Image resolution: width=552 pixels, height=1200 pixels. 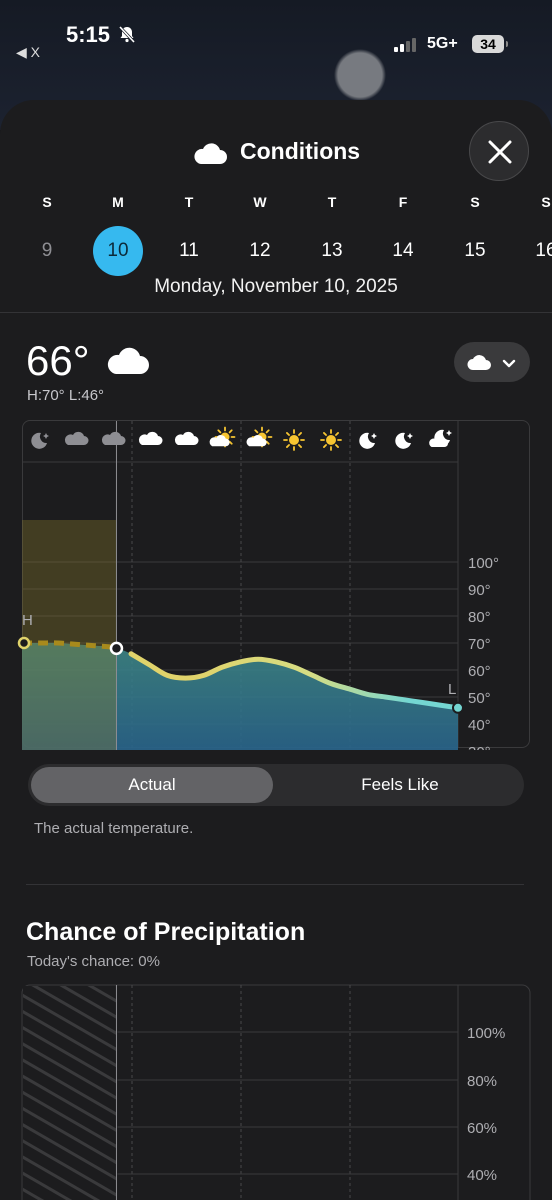 What do you see at coordinates (332, 250) in the screenshot?
I see `day-number: 13` at bounding box center [332, 250].